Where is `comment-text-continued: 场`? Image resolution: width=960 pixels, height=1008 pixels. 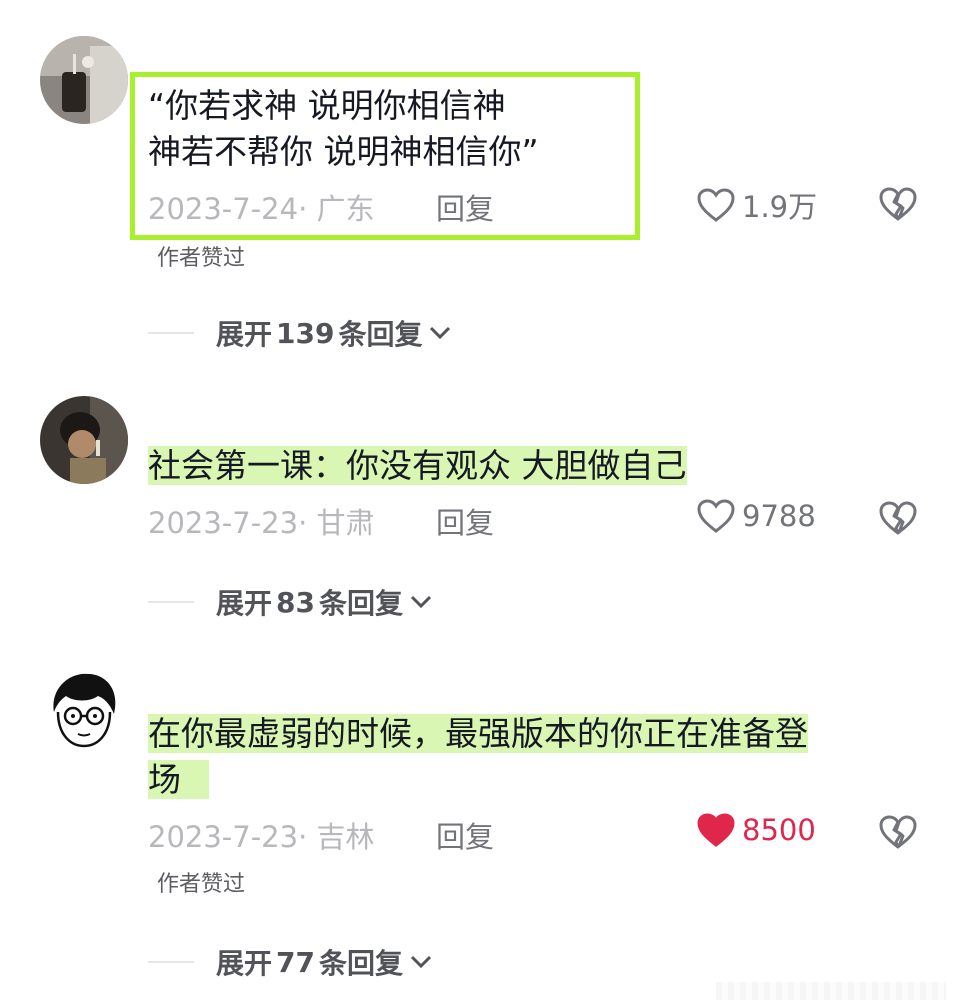 comment-text-continued: 场 is located at coordinates (178, 779).